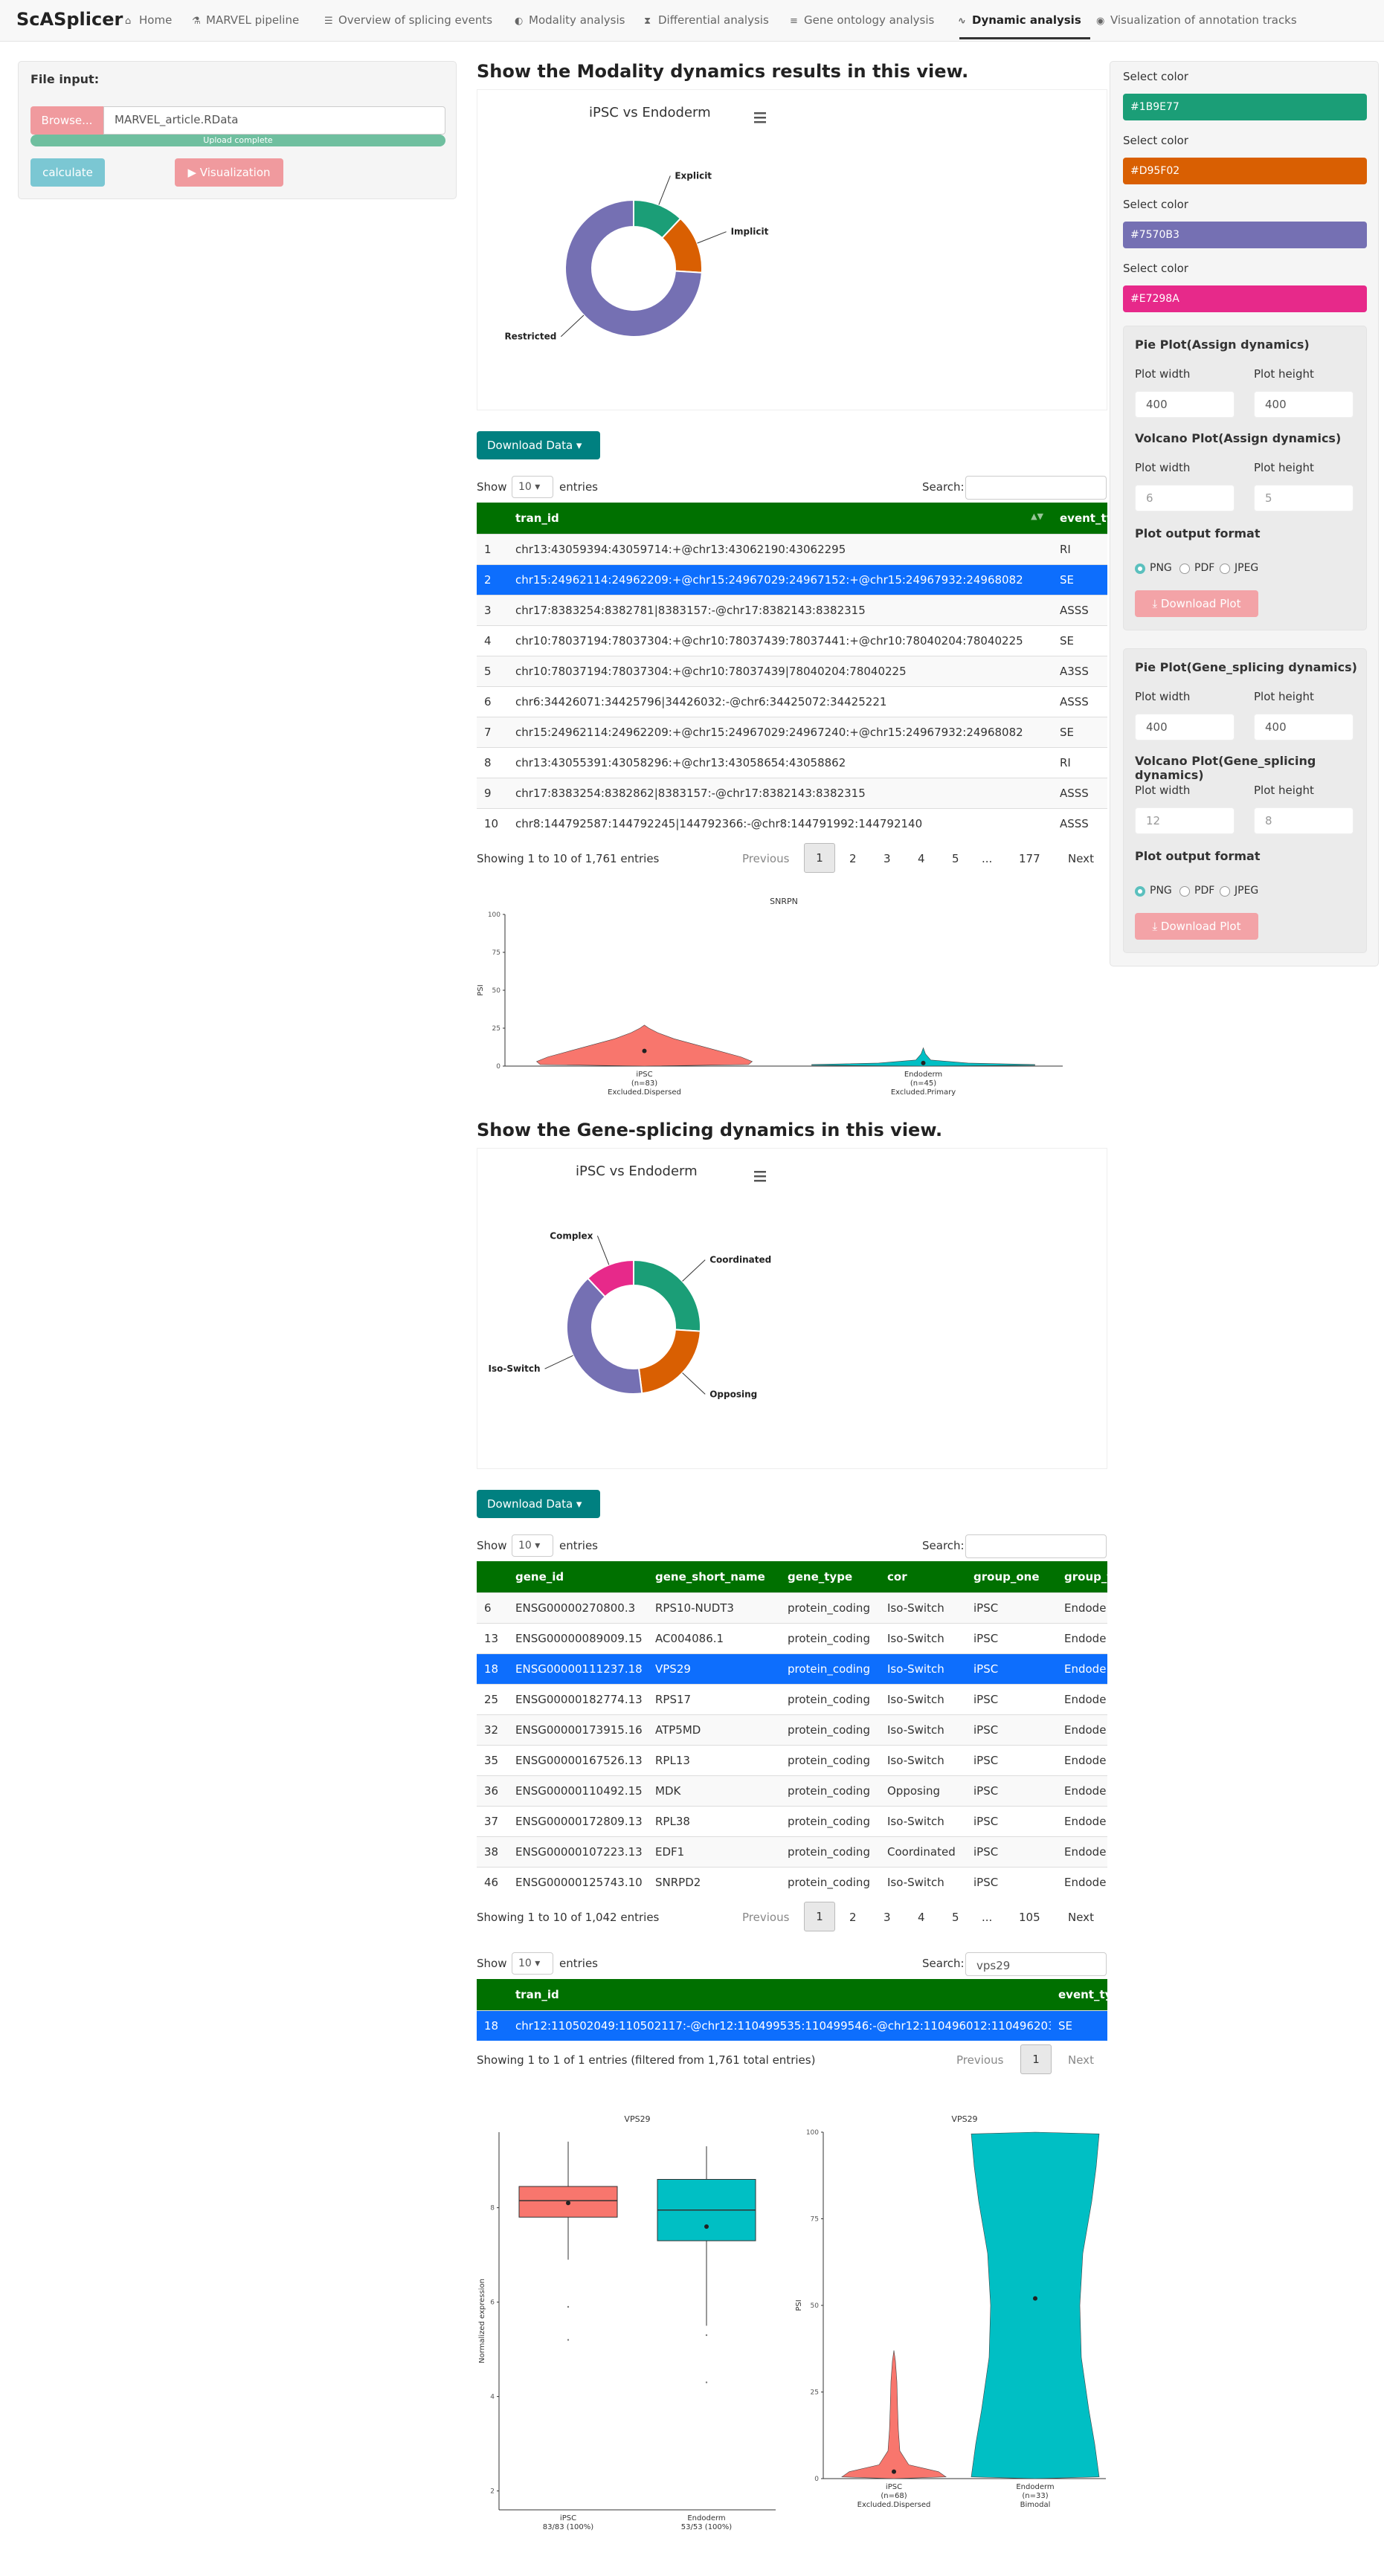 This screenshot has width=1384, height=2576. What do you see at coordinates (955, 858) in the screenshot?
I see `modality-page-5: 5` at bounding box center [955, 858].